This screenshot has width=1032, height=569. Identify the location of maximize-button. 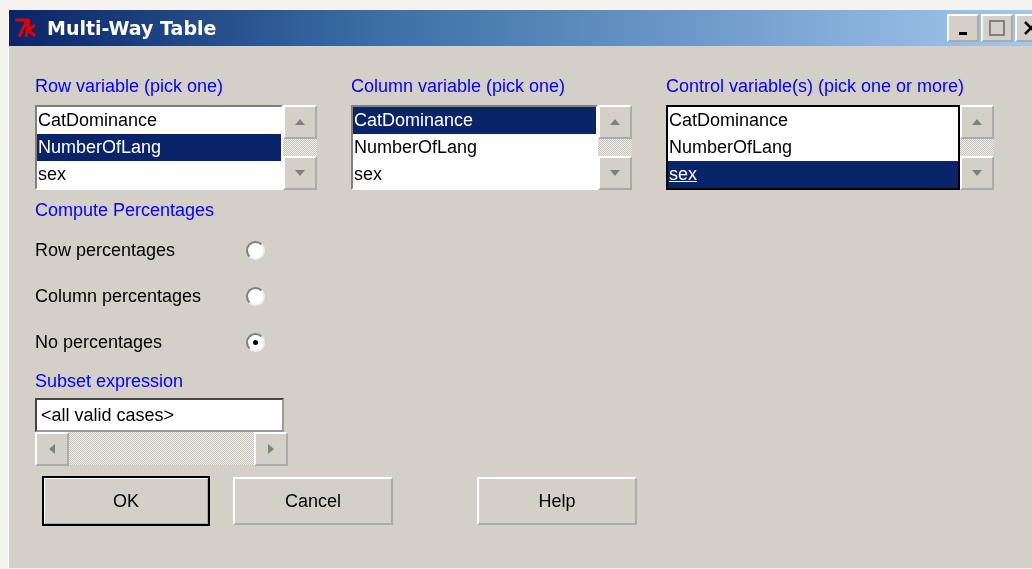
(997, 28).